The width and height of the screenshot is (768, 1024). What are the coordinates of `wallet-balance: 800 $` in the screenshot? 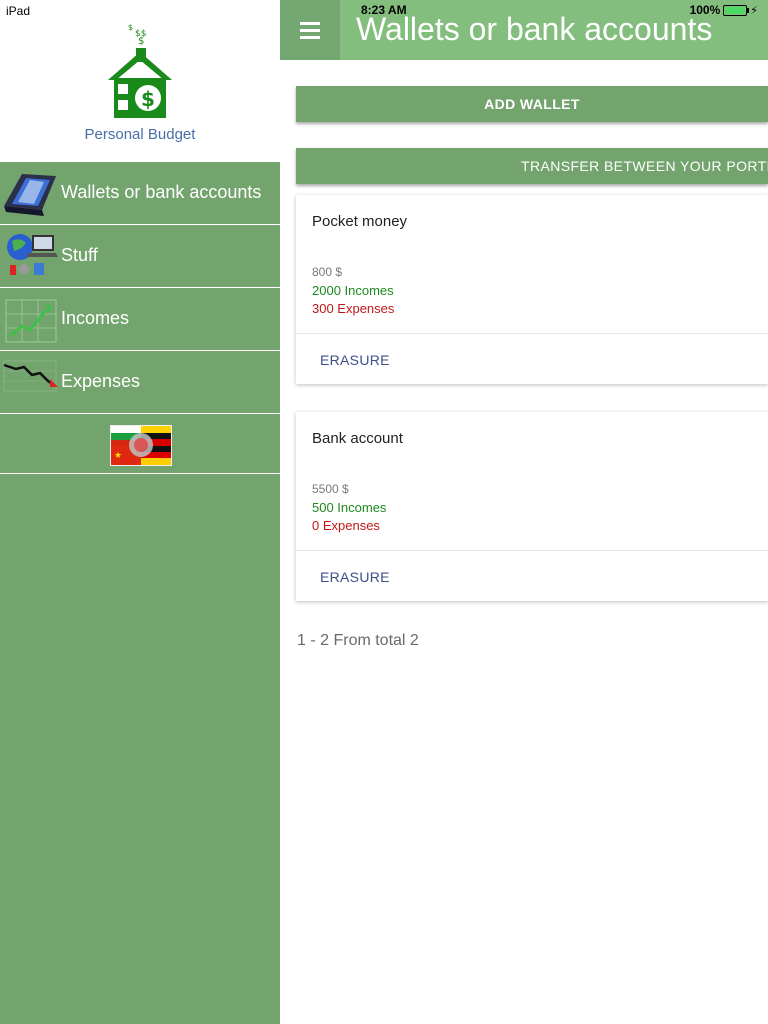 It's located at (327, 272).